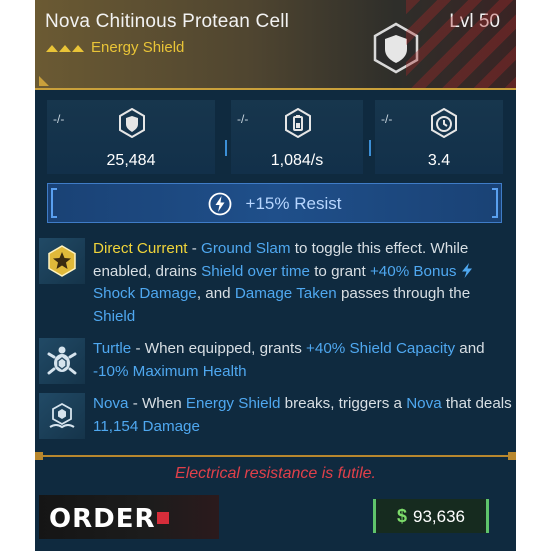 This screenshot has height=551, width=551. What do you see at coordinates (167, 21) in the screenshot?
I see `item-name: Nova Chitinous Protean Cell` at bounding box center [167, 21].